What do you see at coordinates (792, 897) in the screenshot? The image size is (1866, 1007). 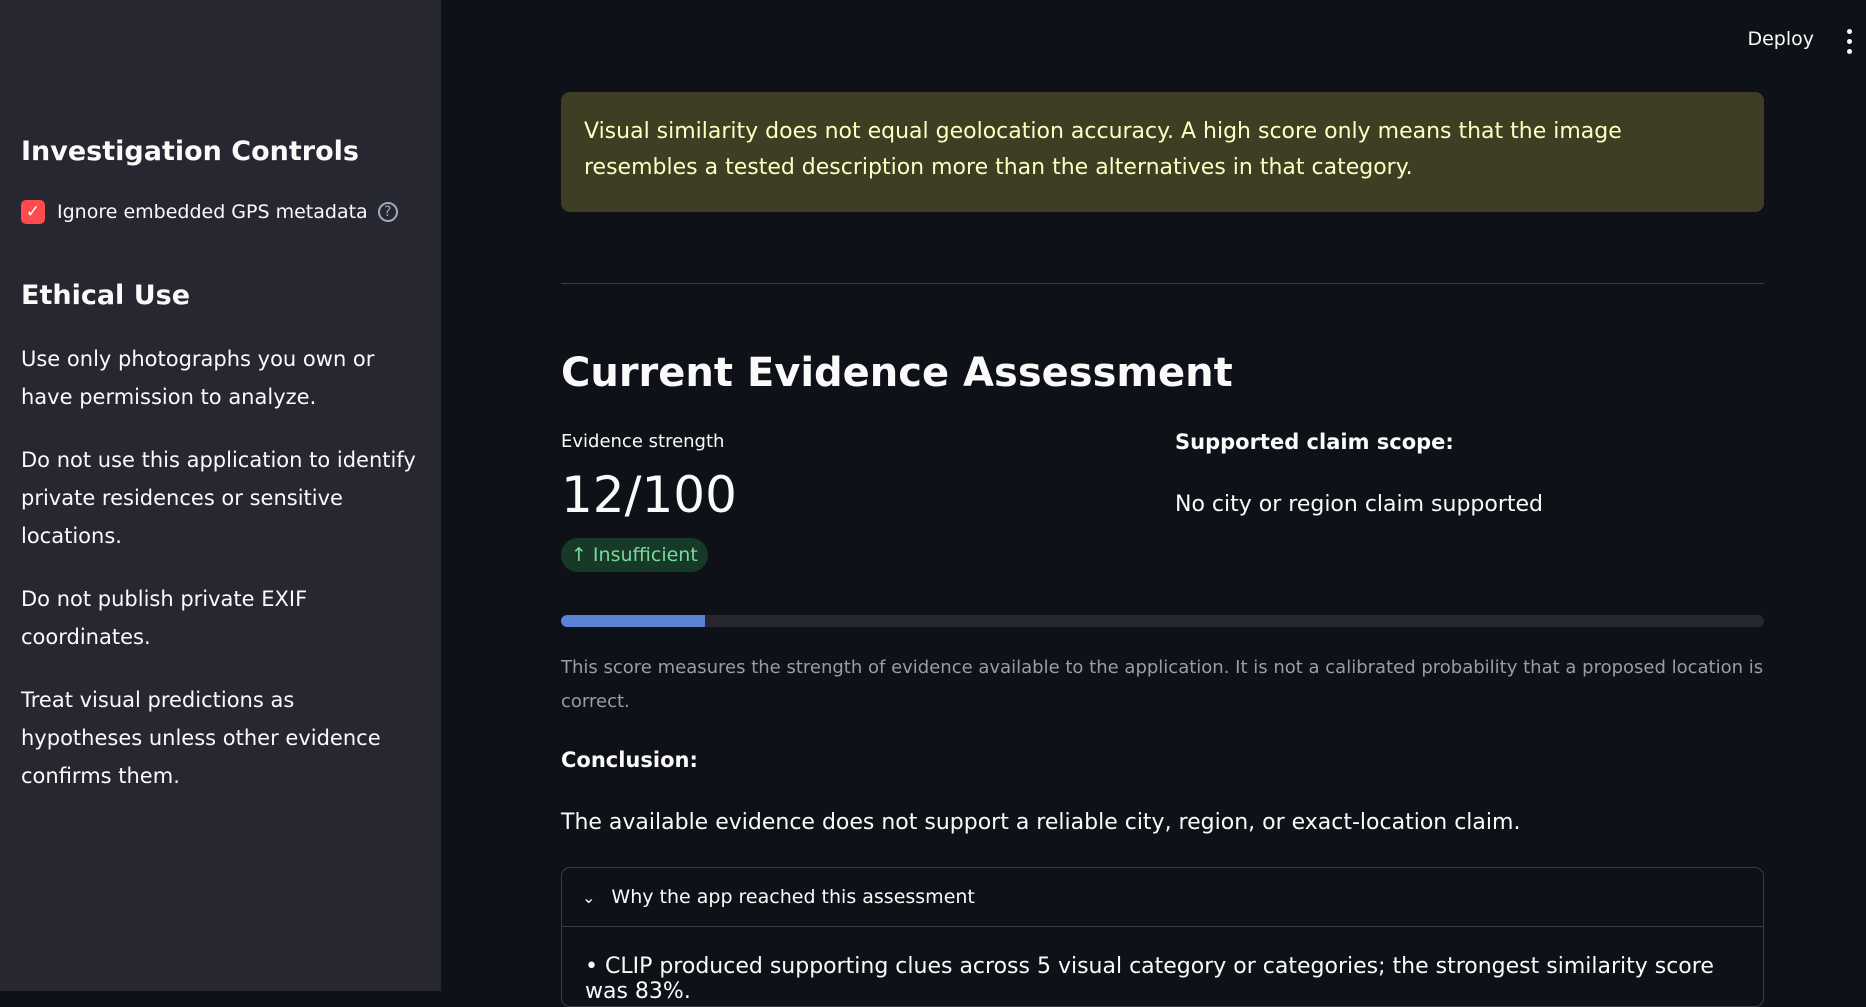 I see `expander-title: Why the app reached this assessment` at bounding box center [792, 897].